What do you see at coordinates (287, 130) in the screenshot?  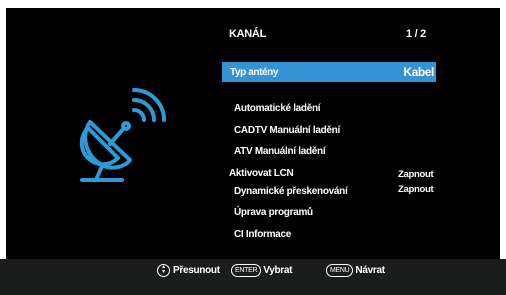 I see `menu-item-cadtv-manual-tuning: CADTV Manuální ladění` at bounding box center [287, 130].